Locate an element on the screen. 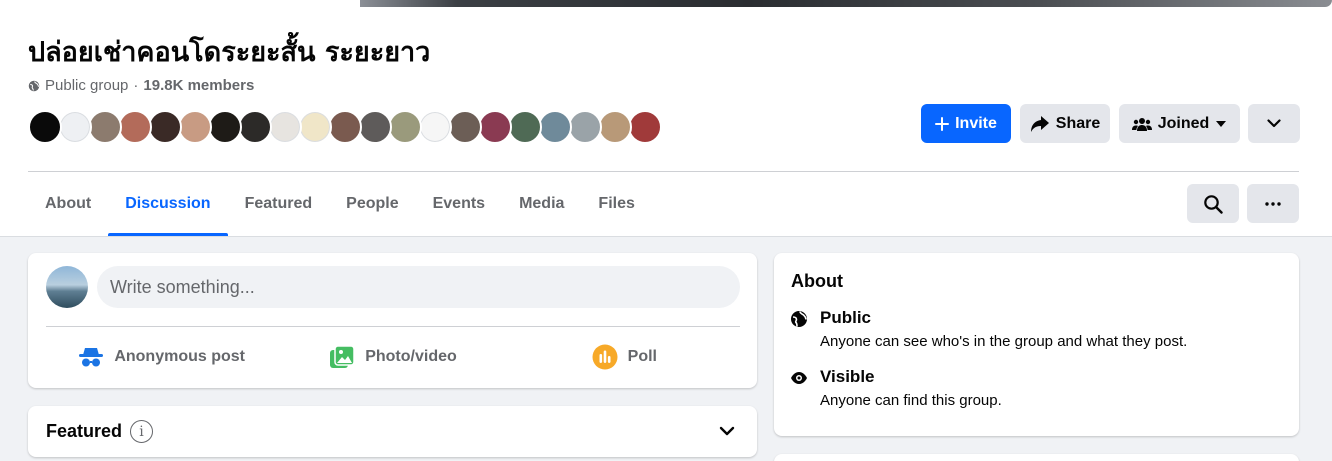  joined-button: Joined is located at coordinates (1179, 123).